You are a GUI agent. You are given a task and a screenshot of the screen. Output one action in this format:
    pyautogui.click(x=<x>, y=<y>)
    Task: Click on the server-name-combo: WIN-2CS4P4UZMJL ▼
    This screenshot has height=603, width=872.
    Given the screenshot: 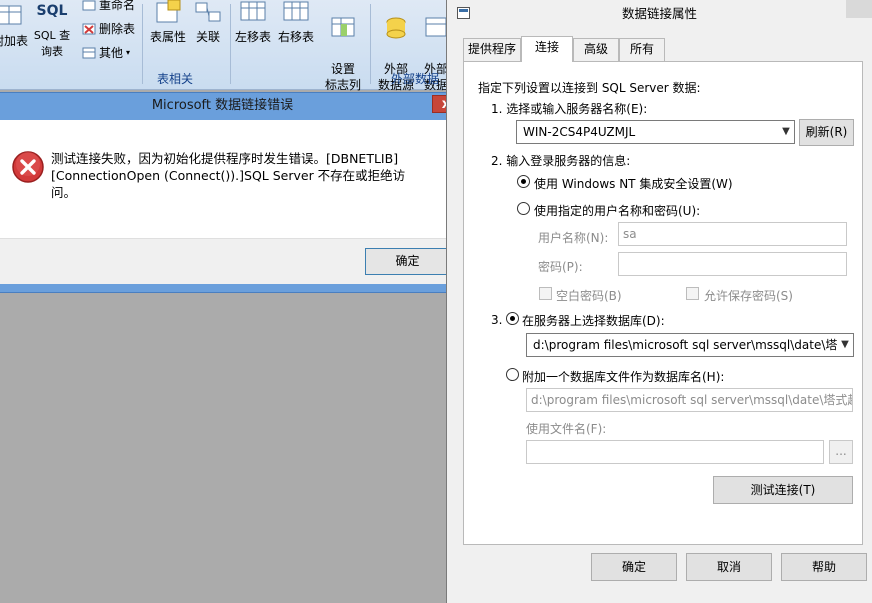 What is the action you would take?
    pyautogui.click(x=655, y=132)
    